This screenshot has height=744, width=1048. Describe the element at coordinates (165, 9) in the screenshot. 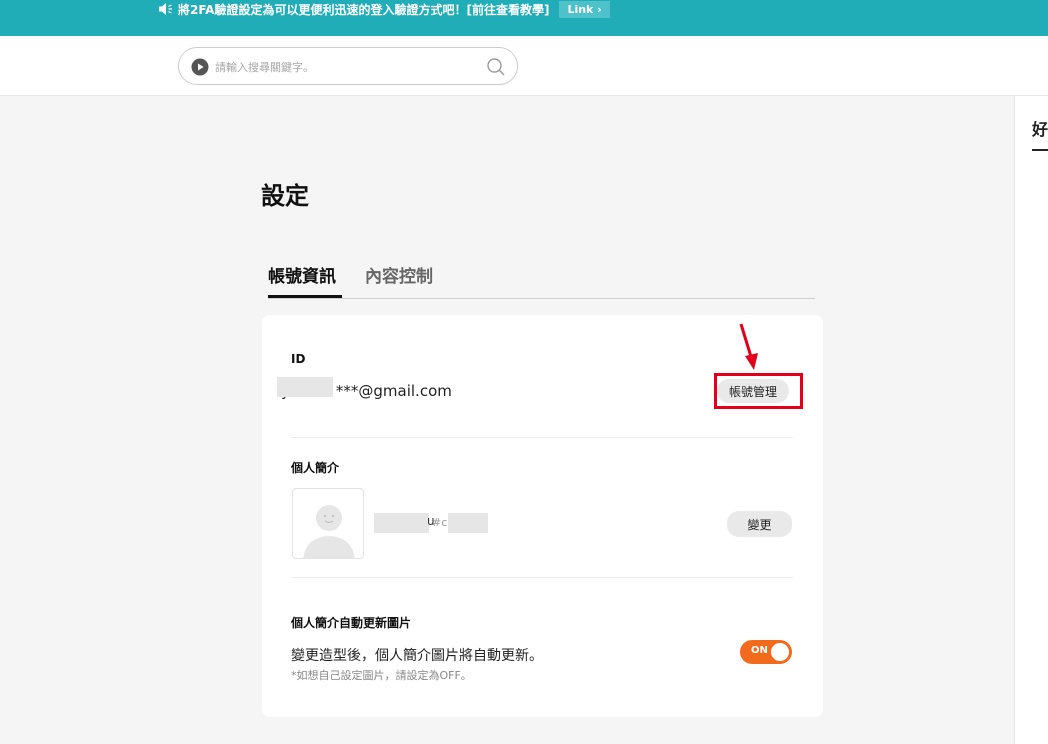

I see `speaker-icon` at that location.